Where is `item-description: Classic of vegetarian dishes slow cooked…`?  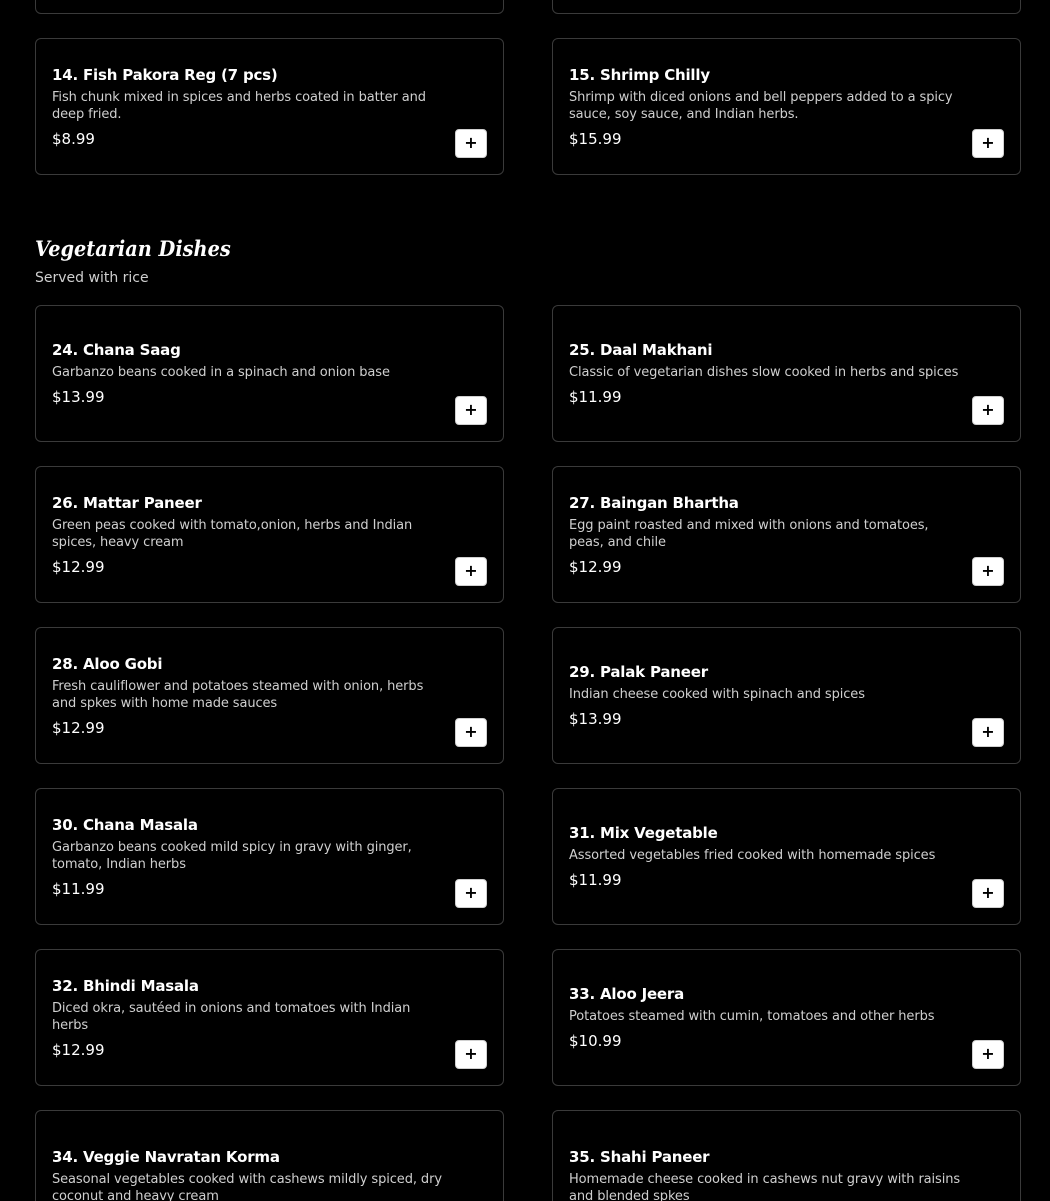
item-description: Classic of vegetarian dishes slow cooked… is located at coordinates (764, 372).